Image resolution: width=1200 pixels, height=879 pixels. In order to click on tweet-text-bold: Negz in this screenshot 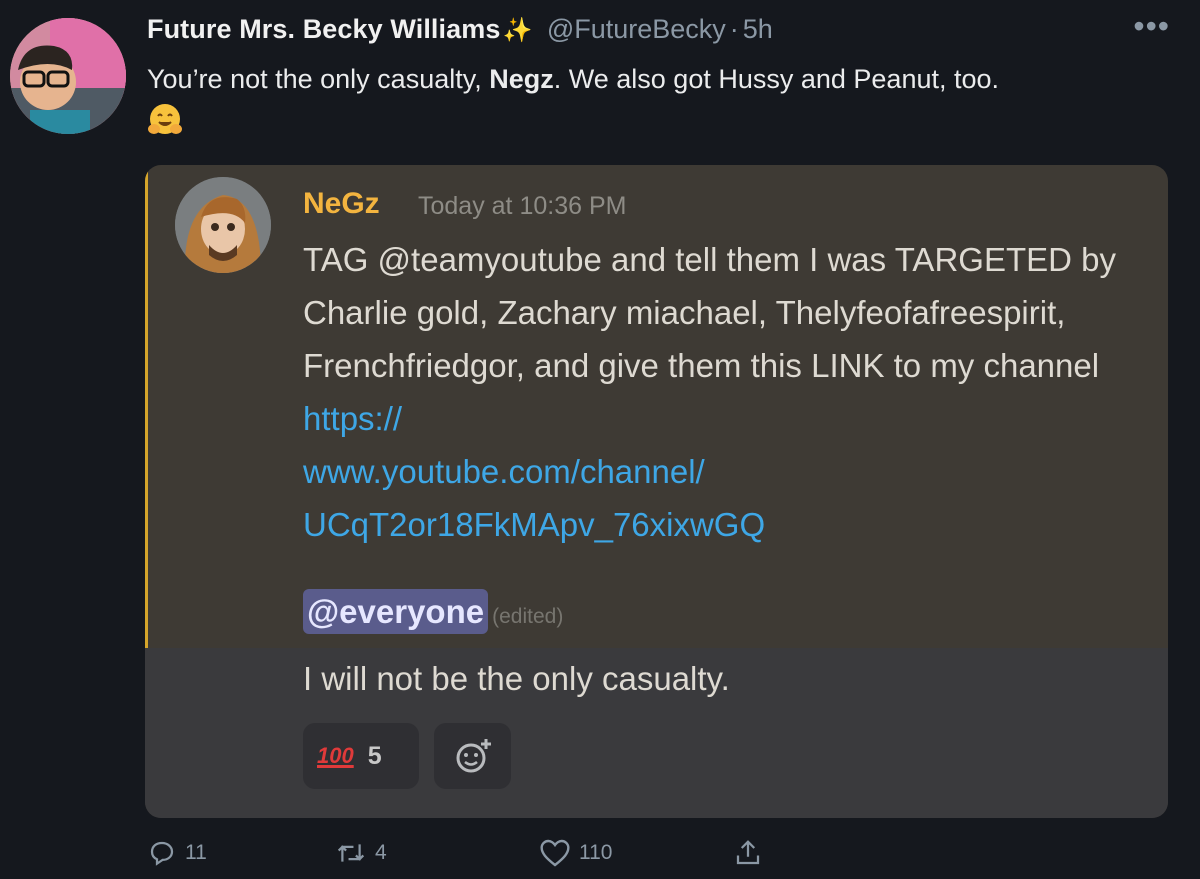, I will do `click(521, 79)`.